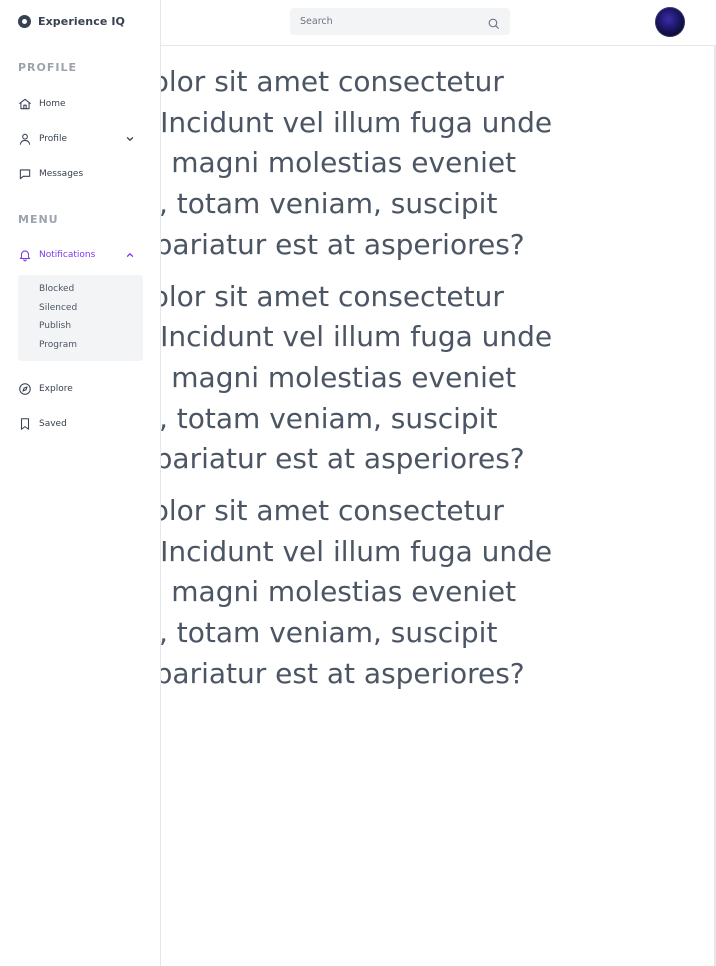 The height and width of the screenshot is (966, 716). I want to click on sidebar-item-label: Saved, so click(53, 424).